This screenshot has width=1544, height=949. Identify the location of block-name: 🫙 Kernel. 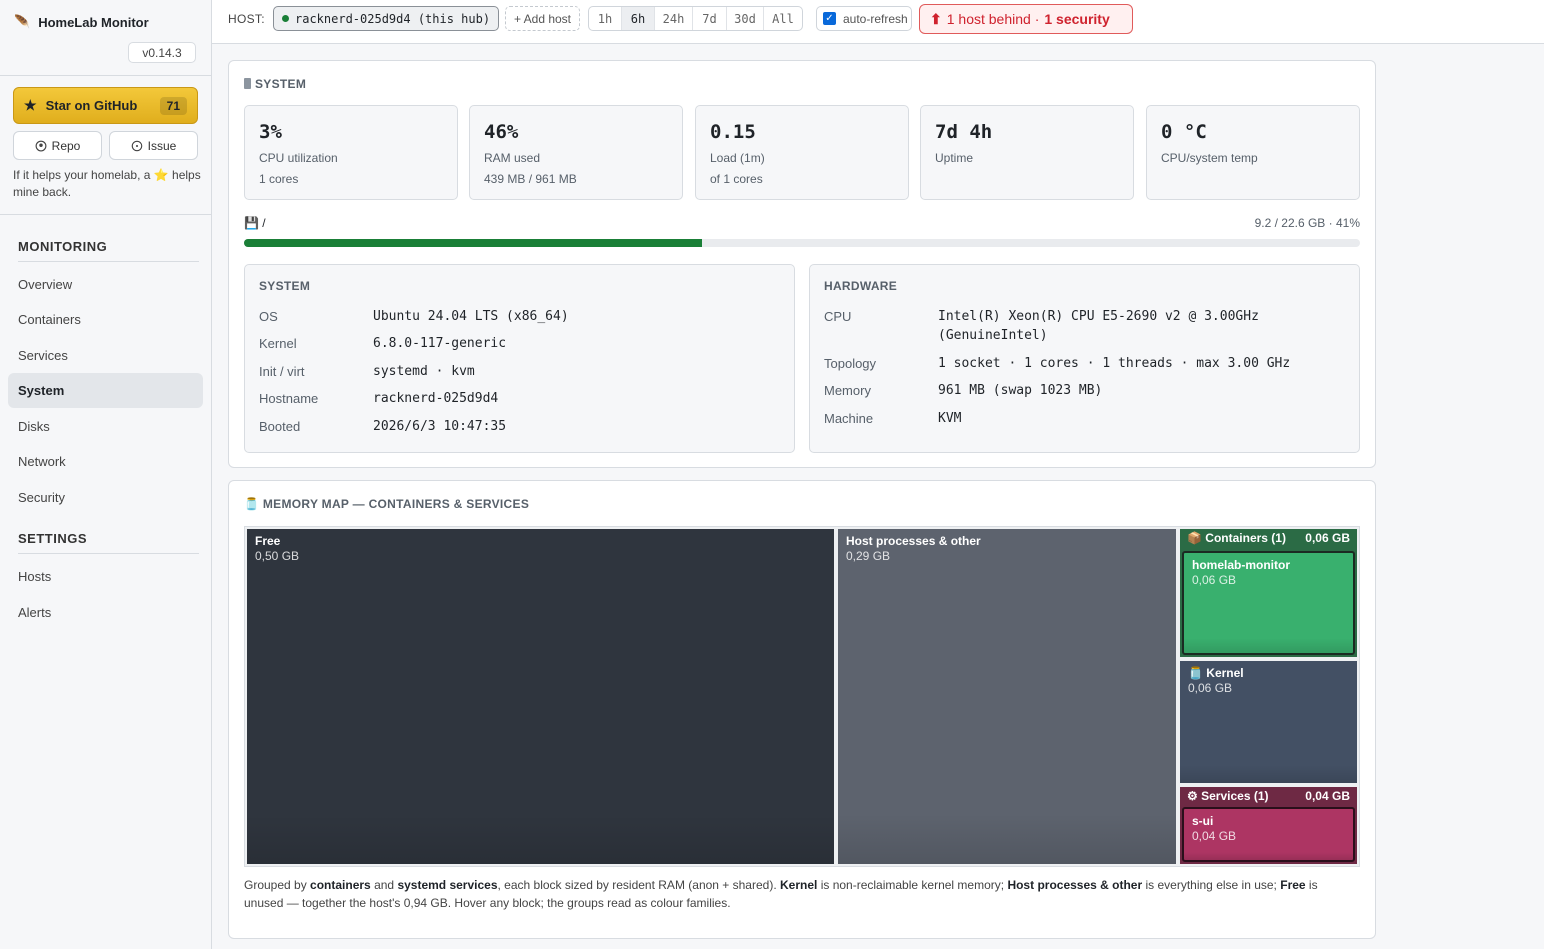
(1216, 673).